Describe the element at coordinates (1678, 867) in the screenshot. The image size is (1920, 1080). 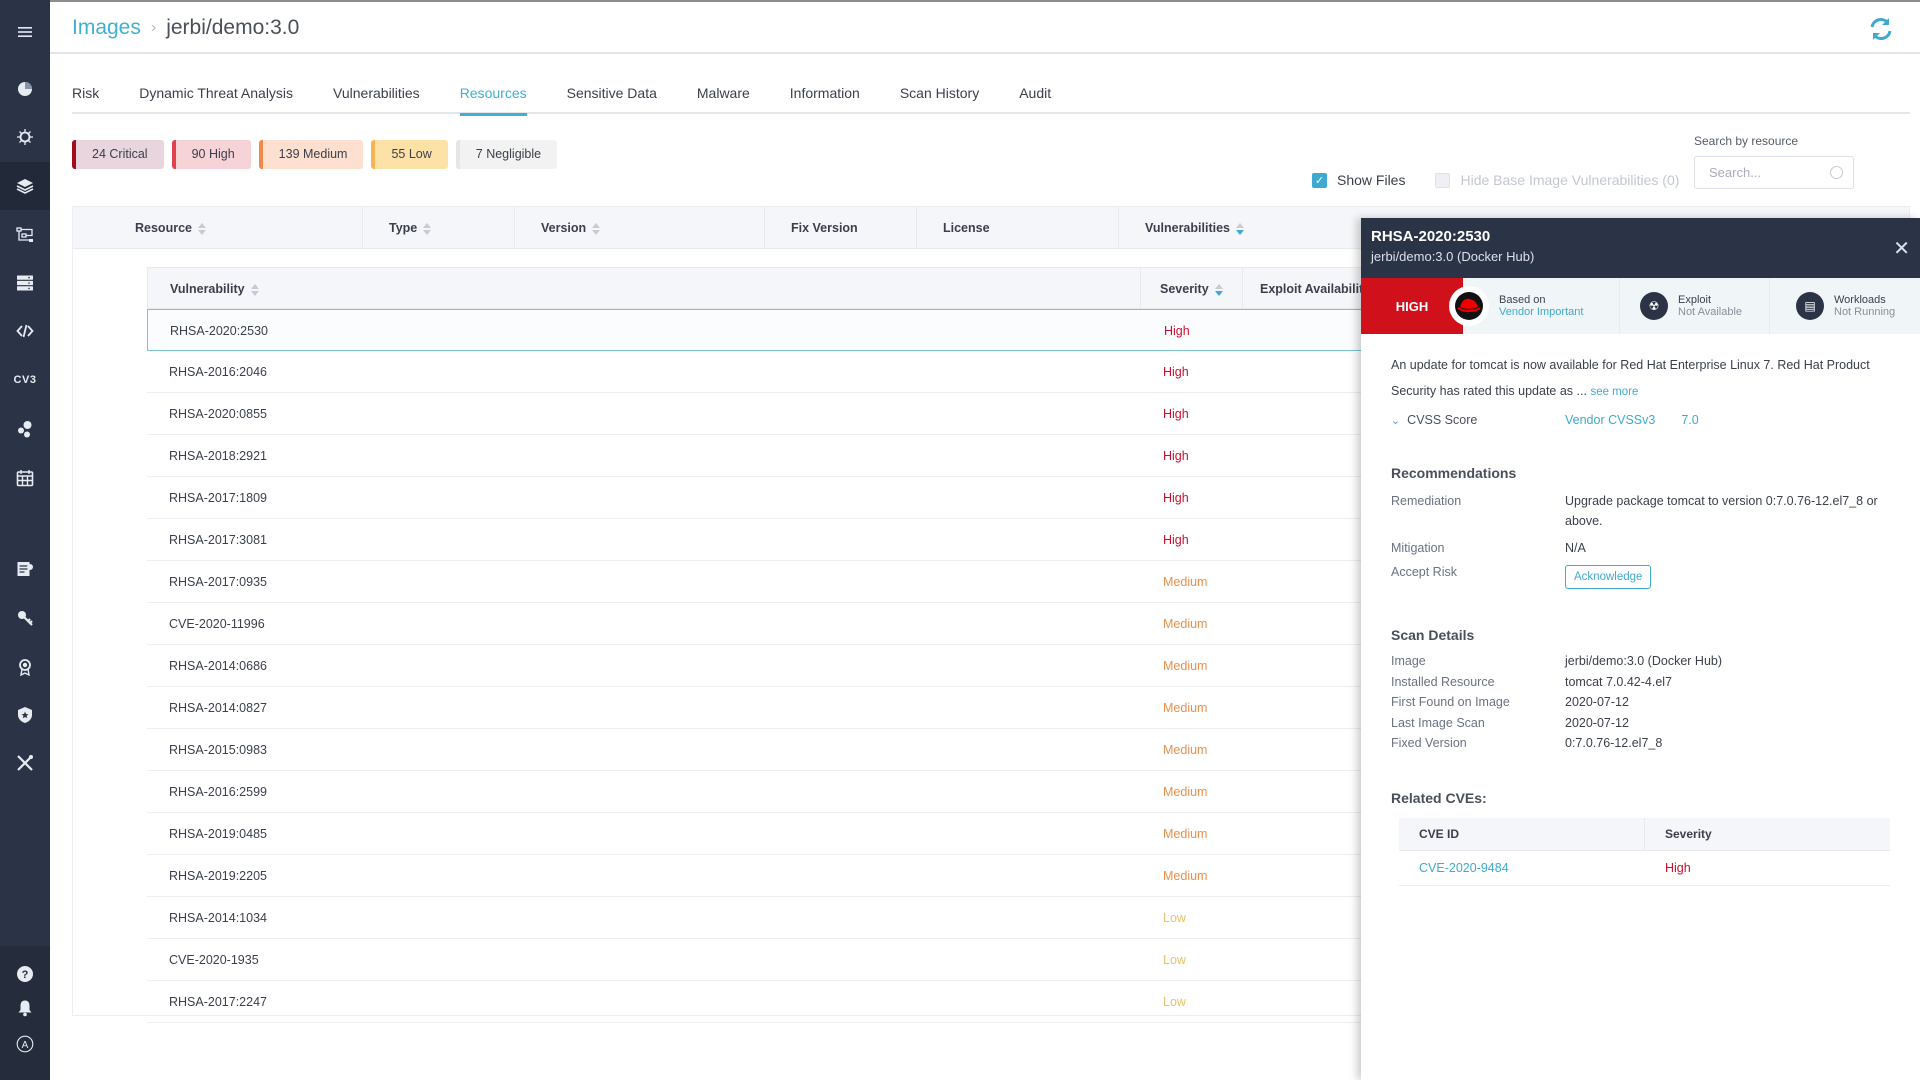
I see `cve-severity: High` at that location.